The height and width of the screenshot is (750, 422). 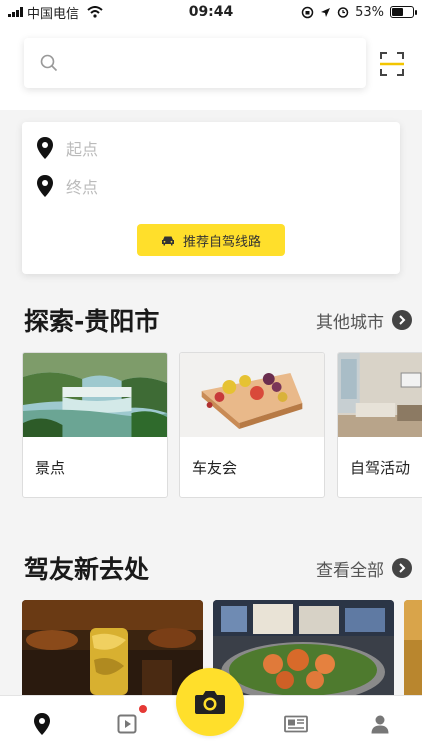 What do you see at coordinates (82, 187) in the screenshot?
I see `end-placeholder: 终点` at bounding box center [82, 187].